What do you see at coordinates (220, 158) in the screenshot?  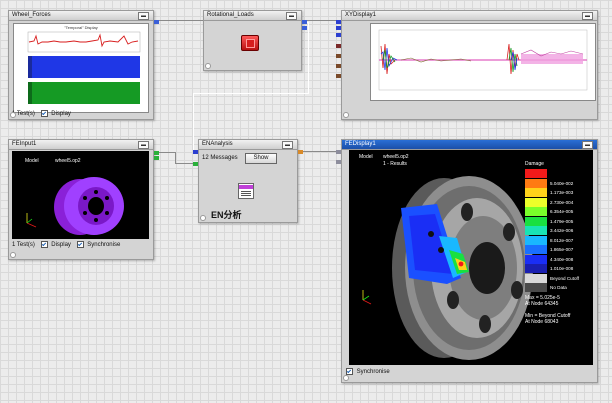 I see `en-analysis-messages: 12 Messages` at bounding box center [220, 158].